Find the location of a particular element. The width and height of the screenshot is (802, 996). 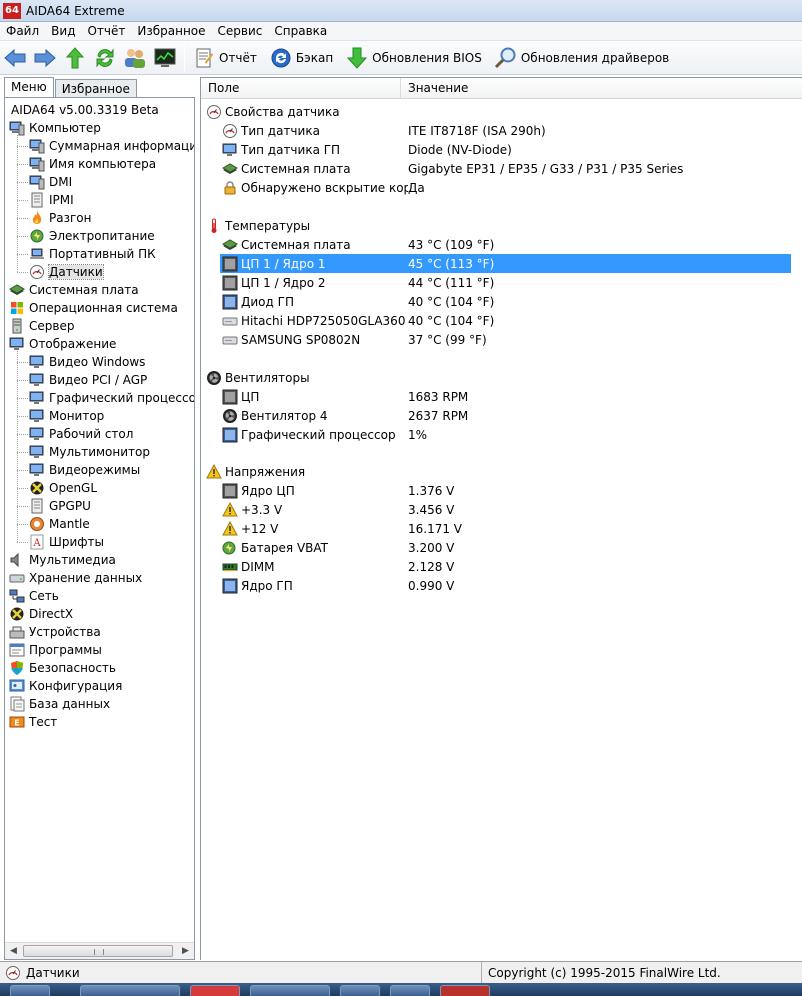

table-row: Тип датчика ГП Diode (NV-Diode) is located at coordinates (501, 149).